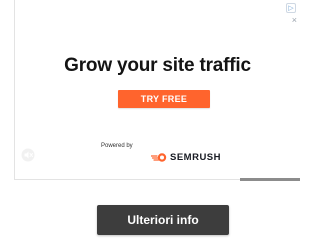 The image size is (320, 251). Describe the element at coordinates (196, 157) in the screenshot. I see `brand-name: SEMRUSH` at that location.